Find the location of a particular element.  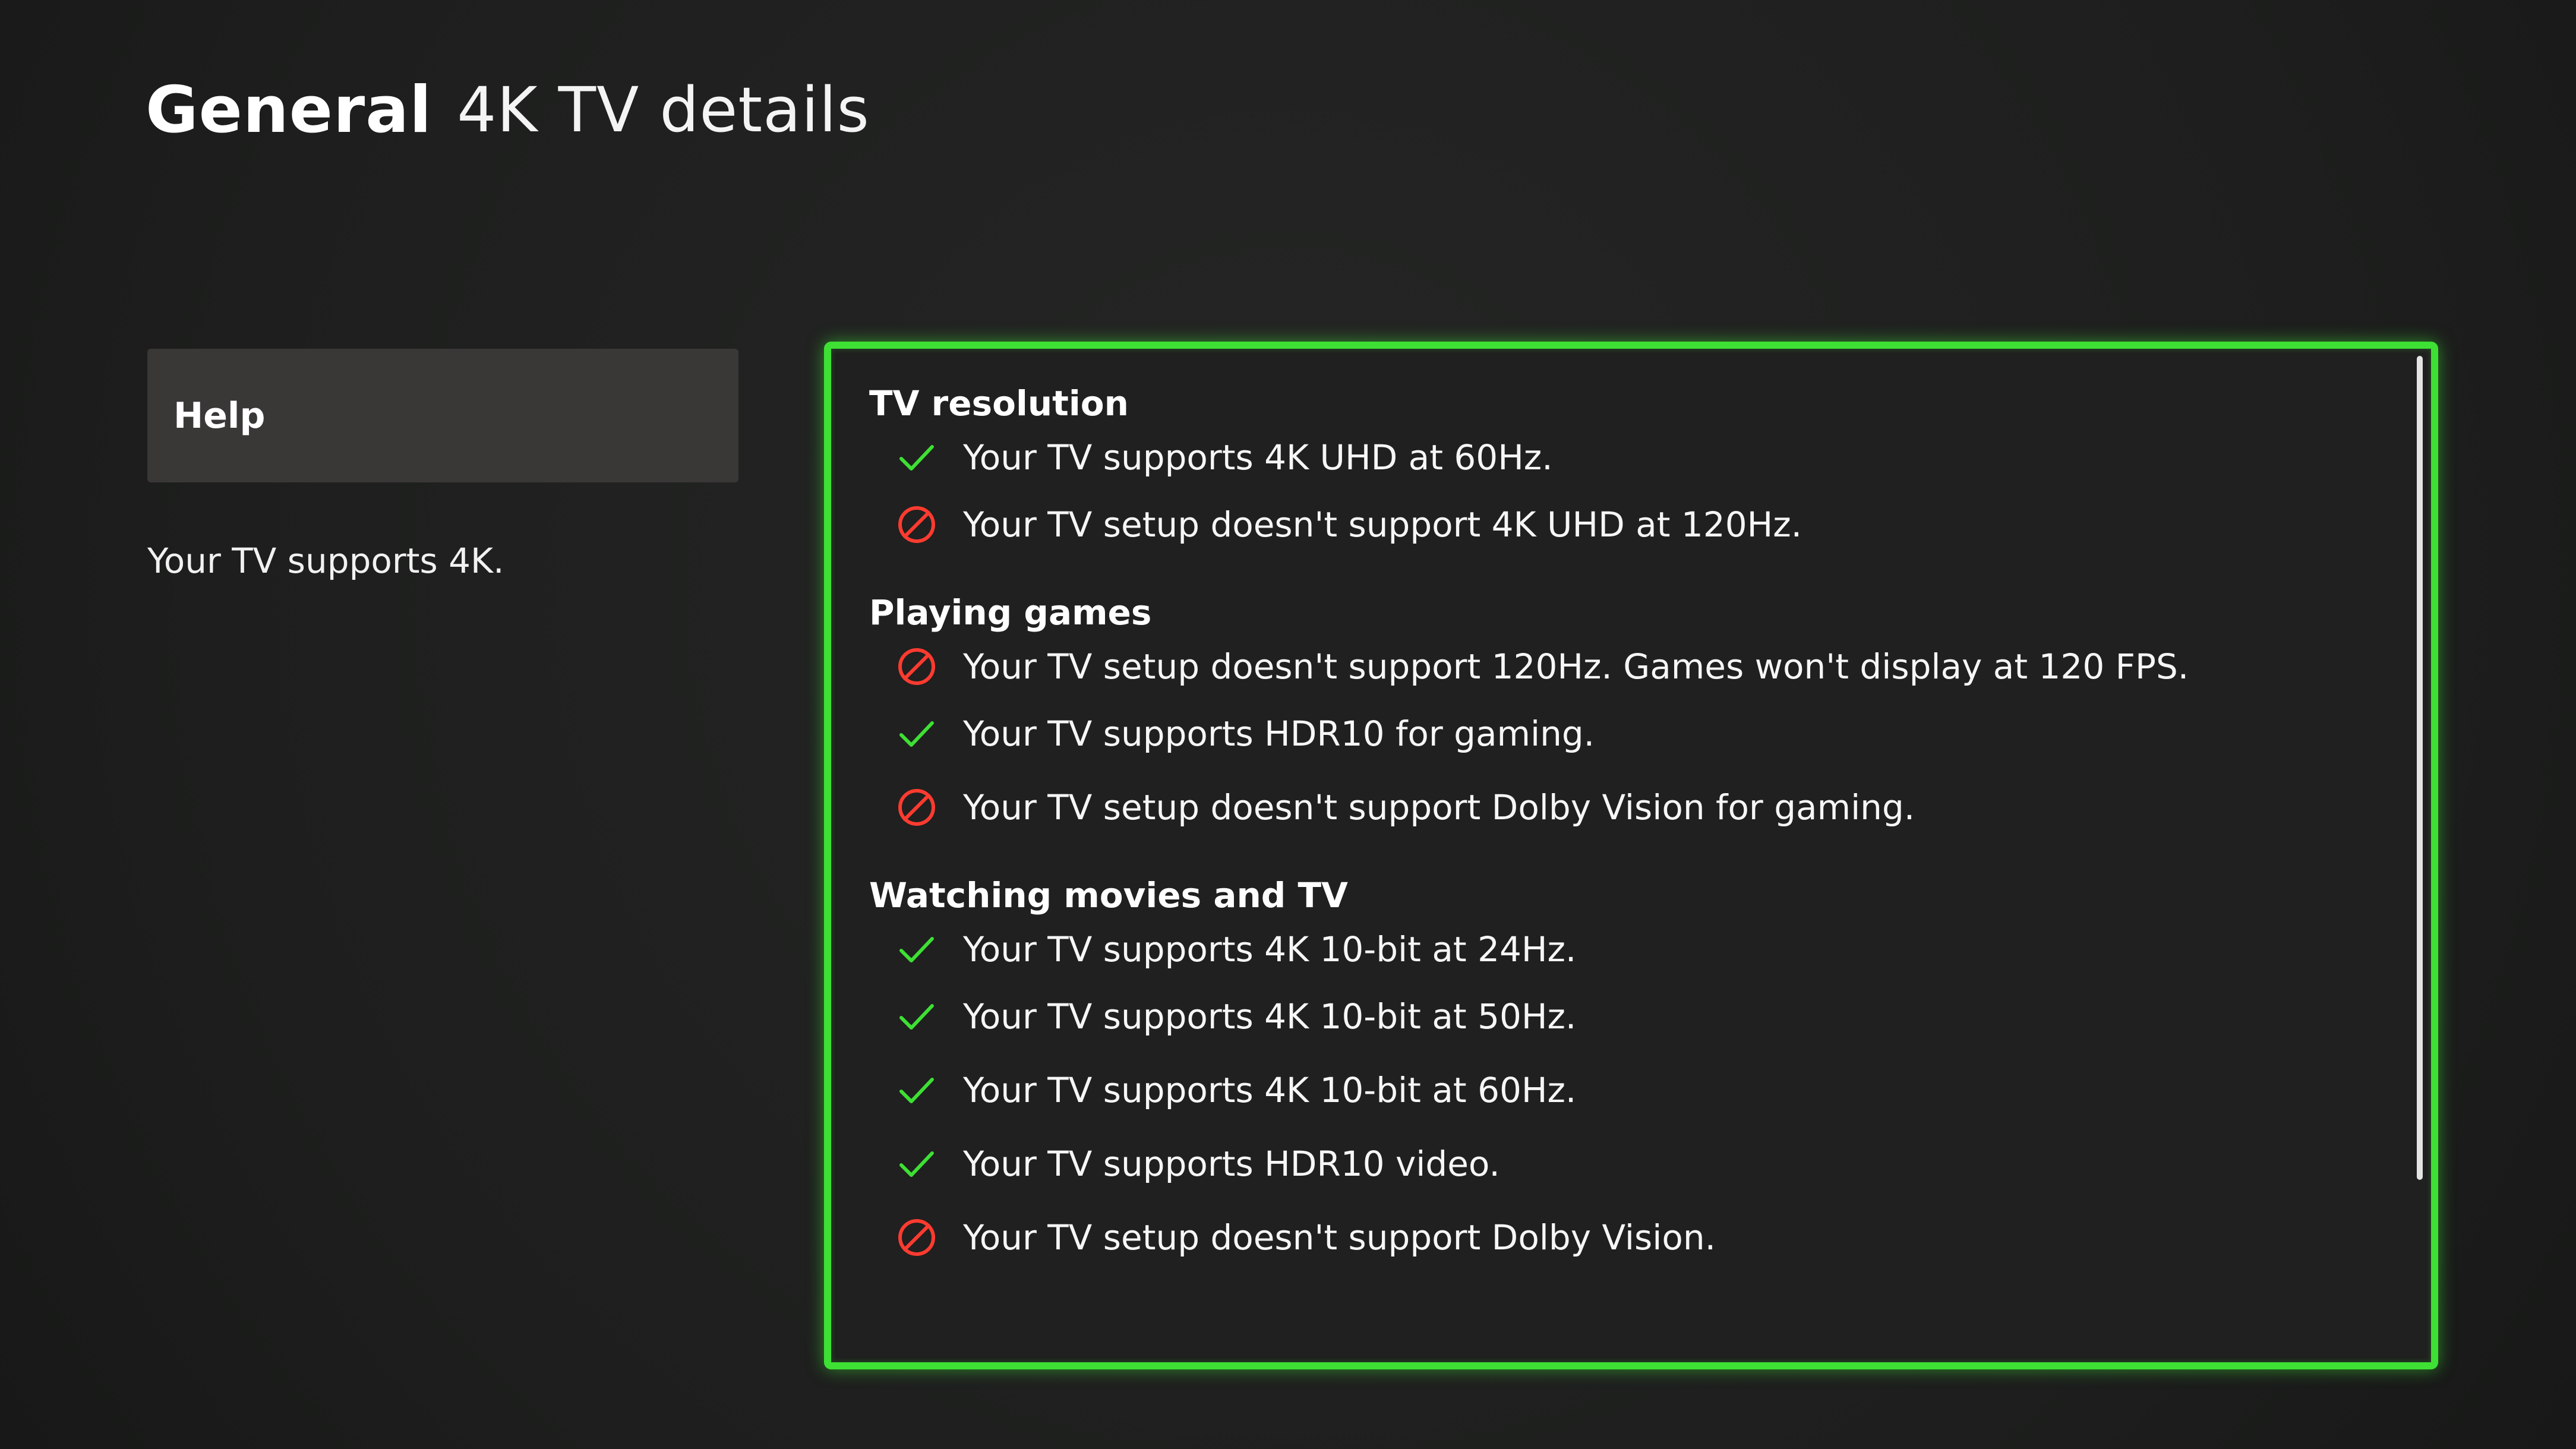

list-item: Your TV supports HDR10 for gaming. is located at coordinates (1611, 734).